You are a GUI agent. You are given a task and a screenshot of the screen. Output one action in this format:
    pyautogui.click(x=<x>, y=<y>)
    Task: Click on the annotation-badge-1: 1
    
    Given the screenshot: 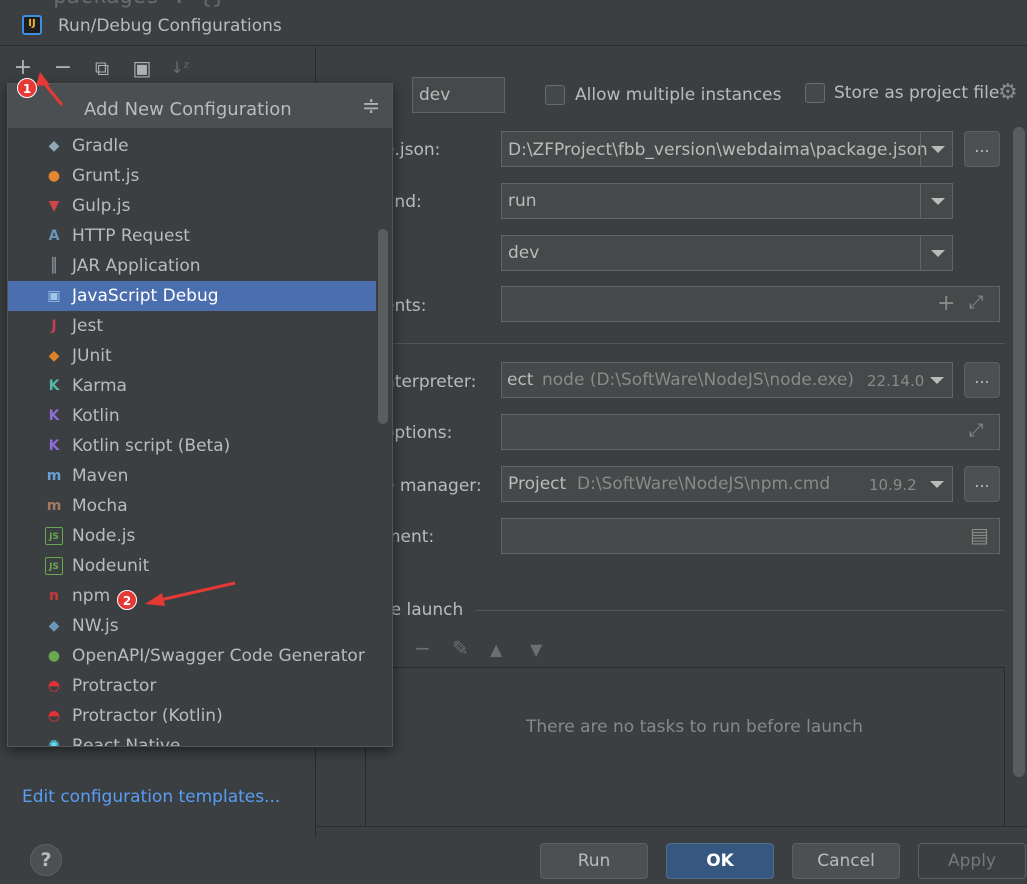 What is the action you would take?
    pyautogui.click(x=27, y=88)
    